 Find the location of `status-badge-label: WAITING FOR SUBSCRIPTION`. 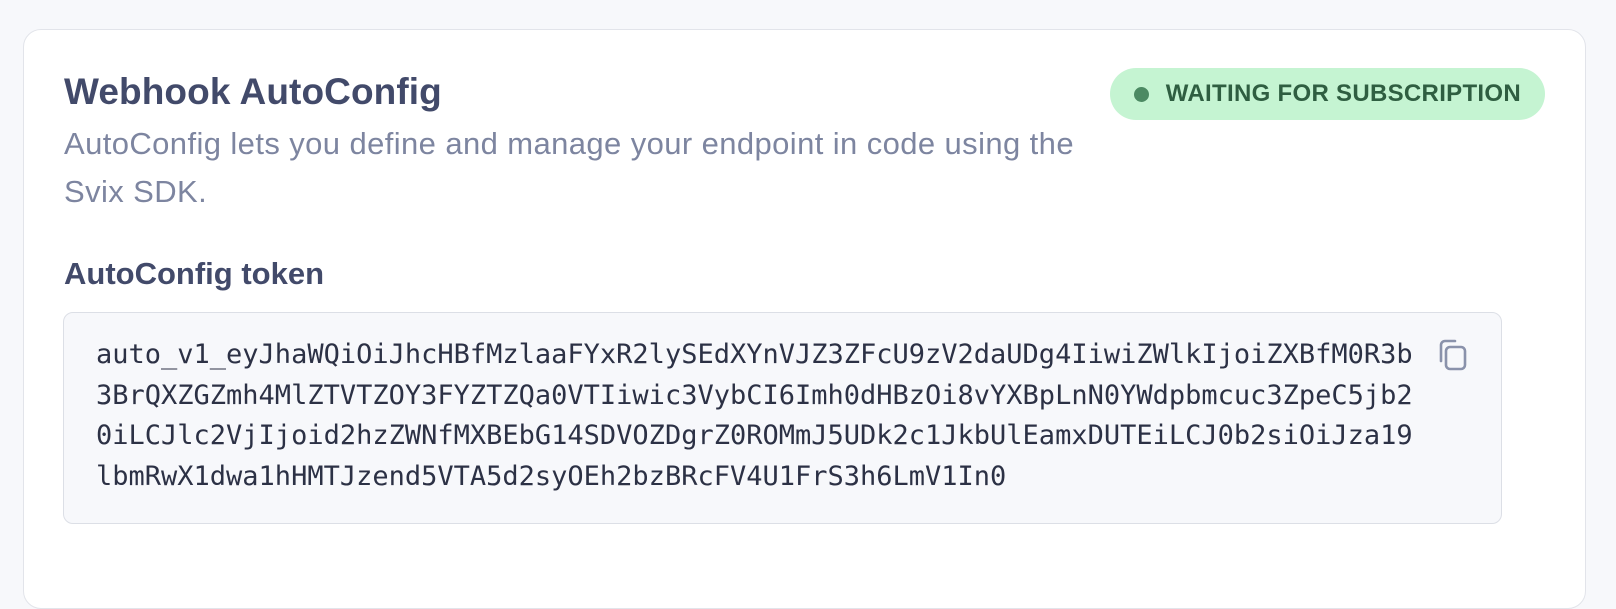

status-badge-label: WAITING FOR SUBSCRIPTION is located at coordinates (1343, 93).